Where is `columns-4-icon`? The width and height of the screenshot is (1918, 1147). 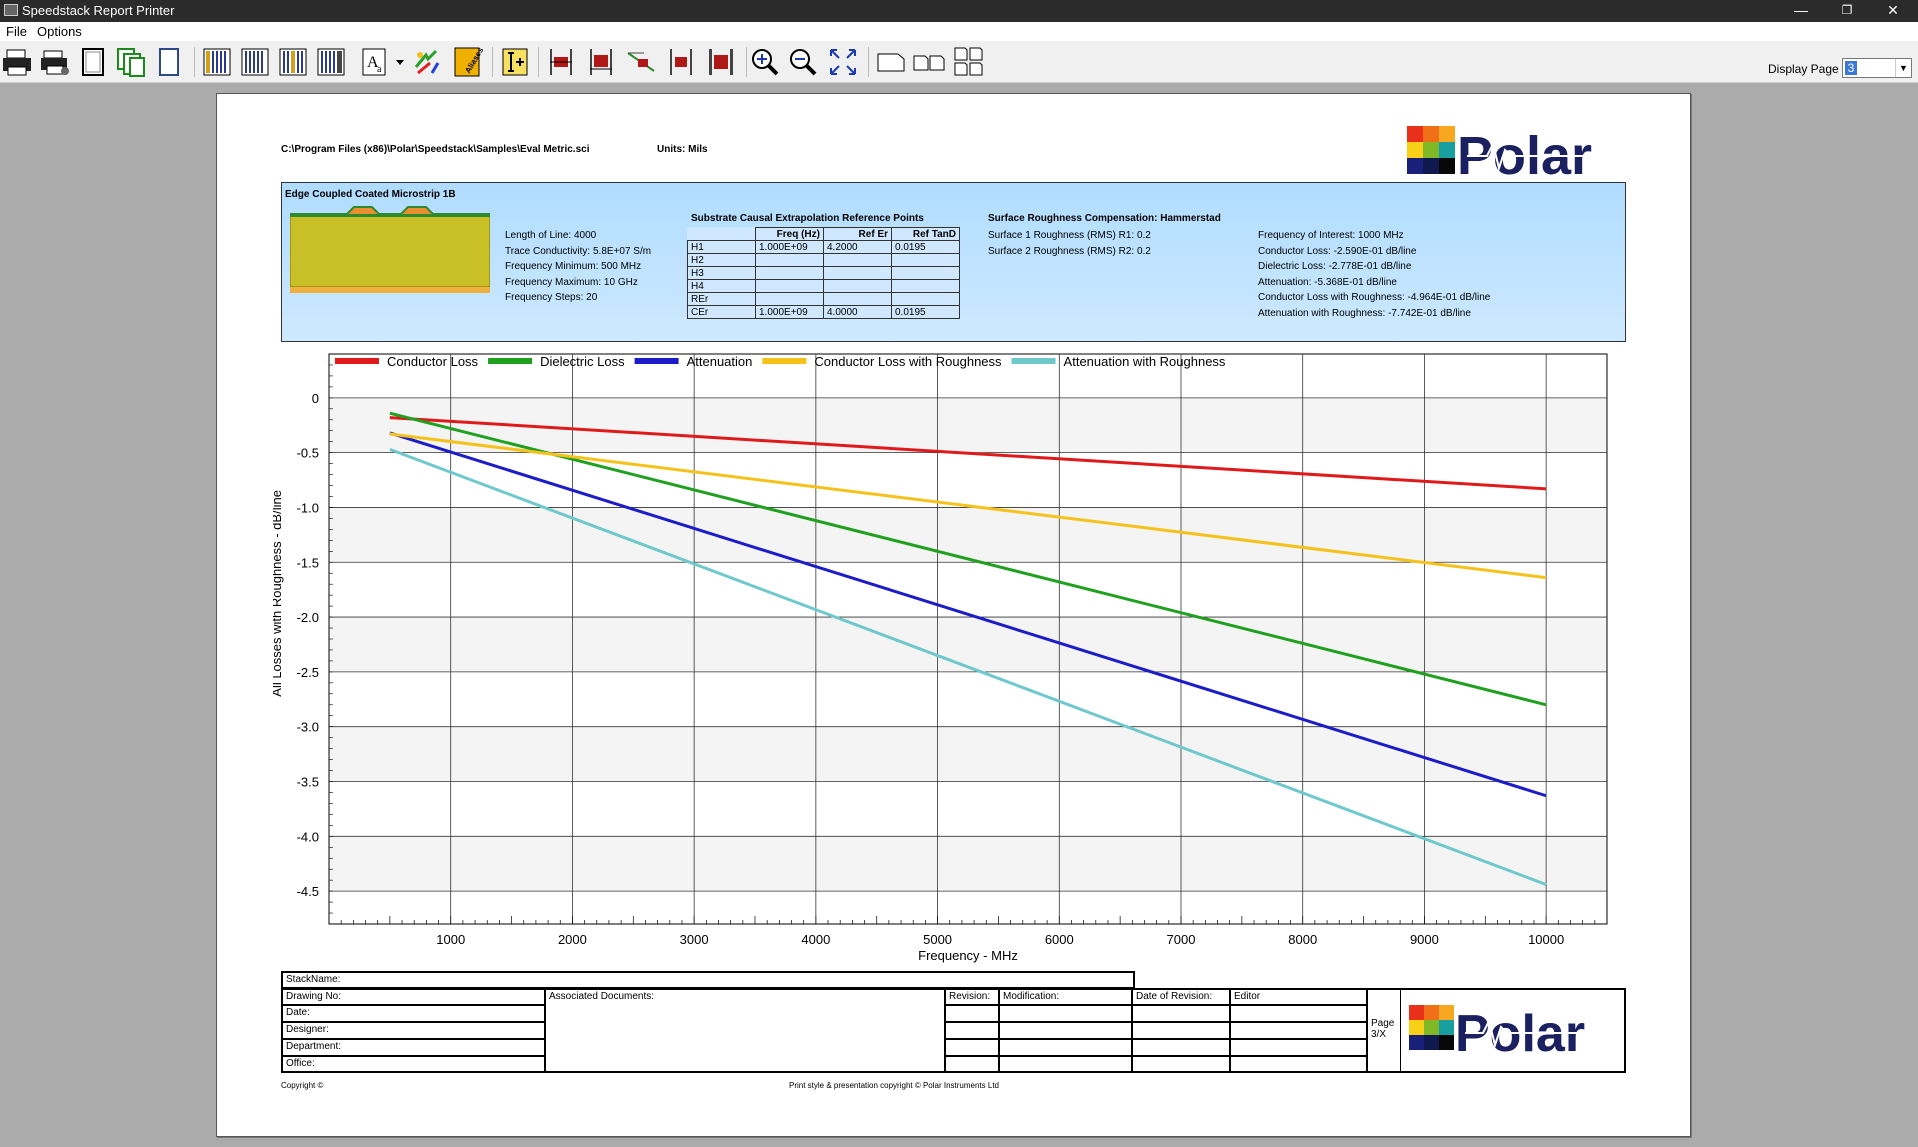
columns-4-icon is located at coordinates (331, 62).